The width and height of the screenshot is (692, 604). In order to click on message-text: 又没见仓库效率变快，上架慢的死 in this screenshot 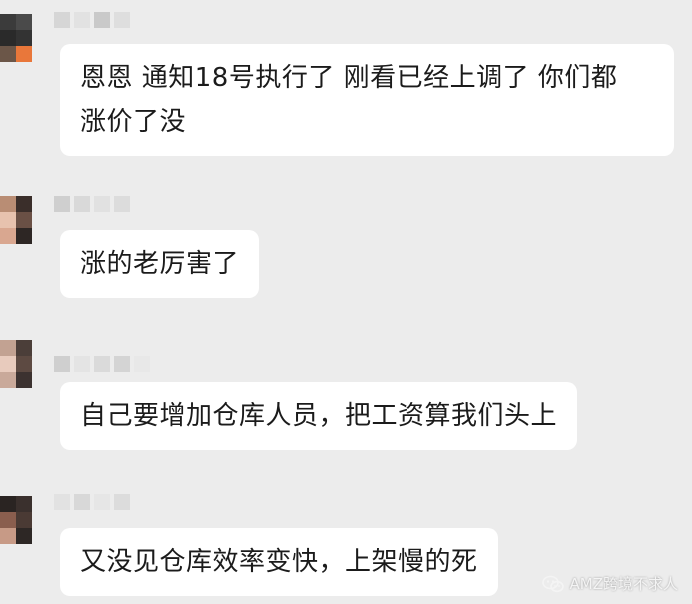, I will do `click(279, 562)`.